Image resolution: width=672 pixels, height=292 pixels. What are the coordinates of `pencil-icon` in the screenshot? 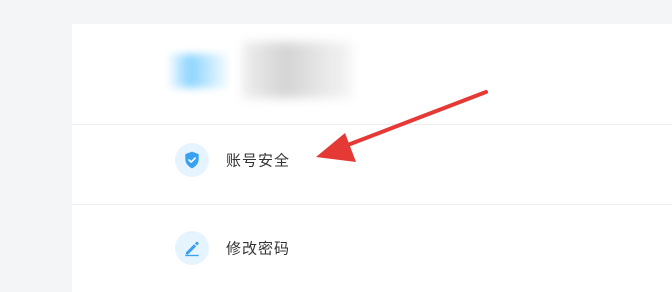 It's located at (192, 249).